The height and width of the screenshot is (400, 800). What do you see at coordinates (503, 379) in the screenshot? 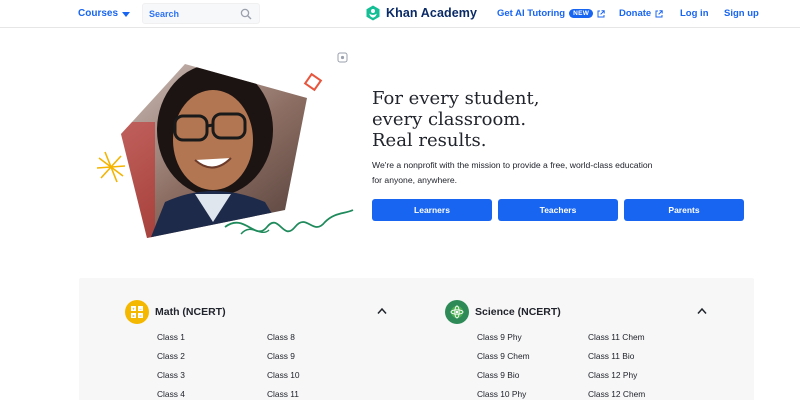
I see `course-link: Class 9 Bio` at bounding box center [503, 379].